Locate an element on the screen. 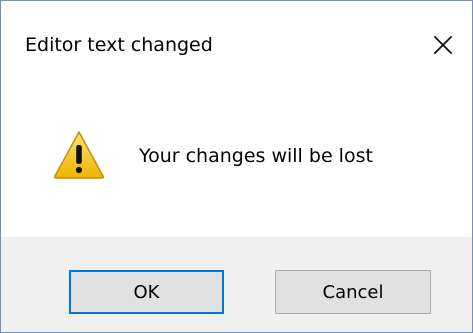 The height and width of the screenshot is (333, 473). close-button is located at coordinates (443, 45).